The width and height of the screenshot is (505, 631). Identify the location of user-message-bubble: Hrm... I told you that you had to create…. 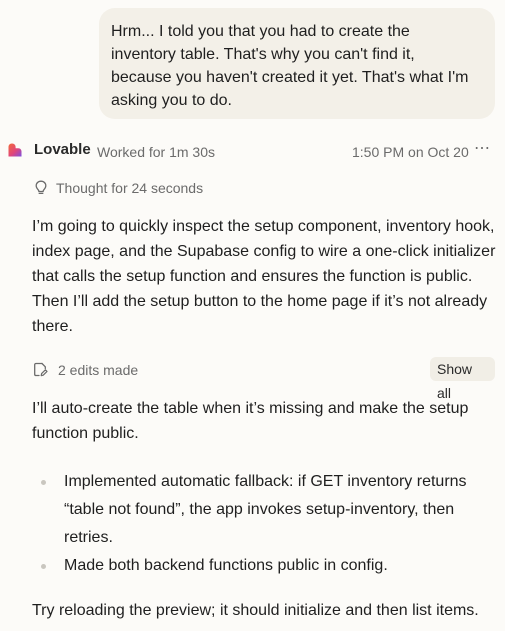
(297, 63).